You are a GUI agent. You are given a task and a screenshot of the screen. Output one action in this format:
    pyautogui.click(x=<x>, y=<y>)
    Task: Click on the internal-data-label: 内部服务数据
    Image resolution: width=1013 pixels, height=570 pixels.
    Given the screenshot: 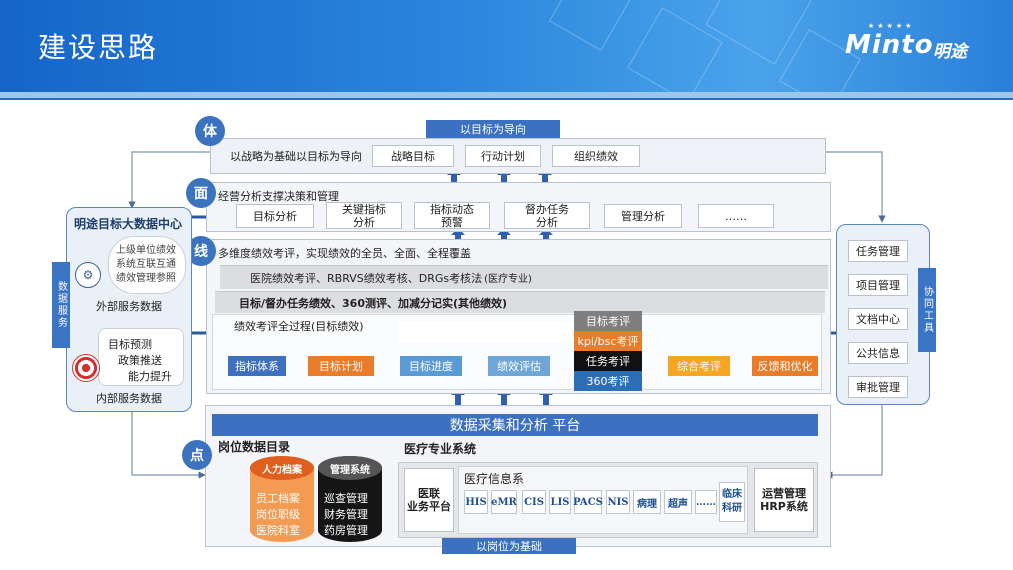 What is the action you would take?
    pyautogui.click(x=129, y=398)
    